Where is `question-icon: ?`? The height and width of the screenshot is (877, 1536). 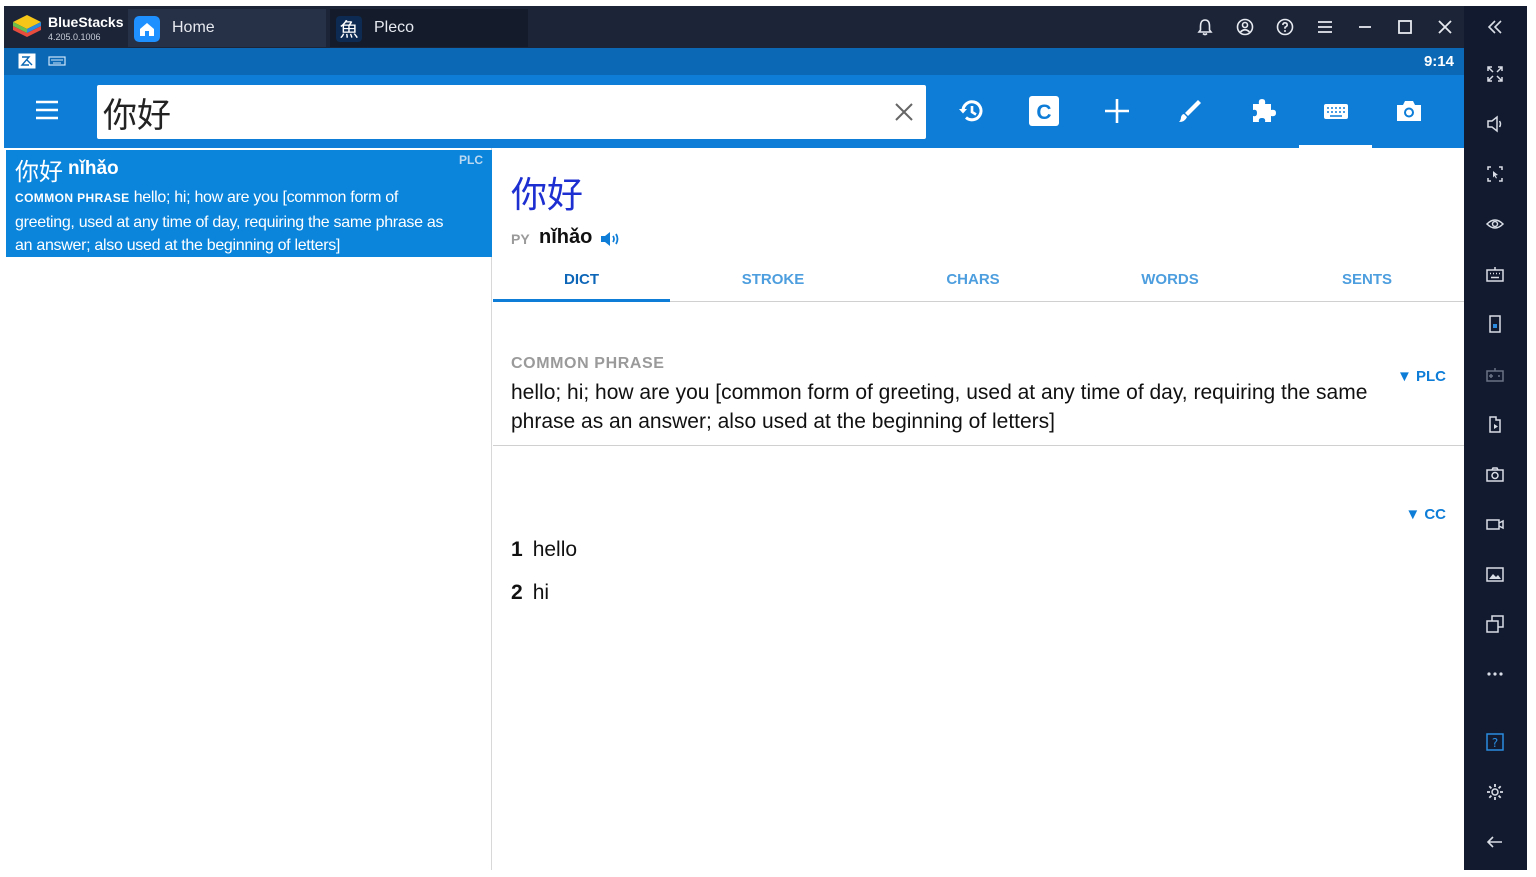
question-icon: ? is located at coordinates (1495, 742).